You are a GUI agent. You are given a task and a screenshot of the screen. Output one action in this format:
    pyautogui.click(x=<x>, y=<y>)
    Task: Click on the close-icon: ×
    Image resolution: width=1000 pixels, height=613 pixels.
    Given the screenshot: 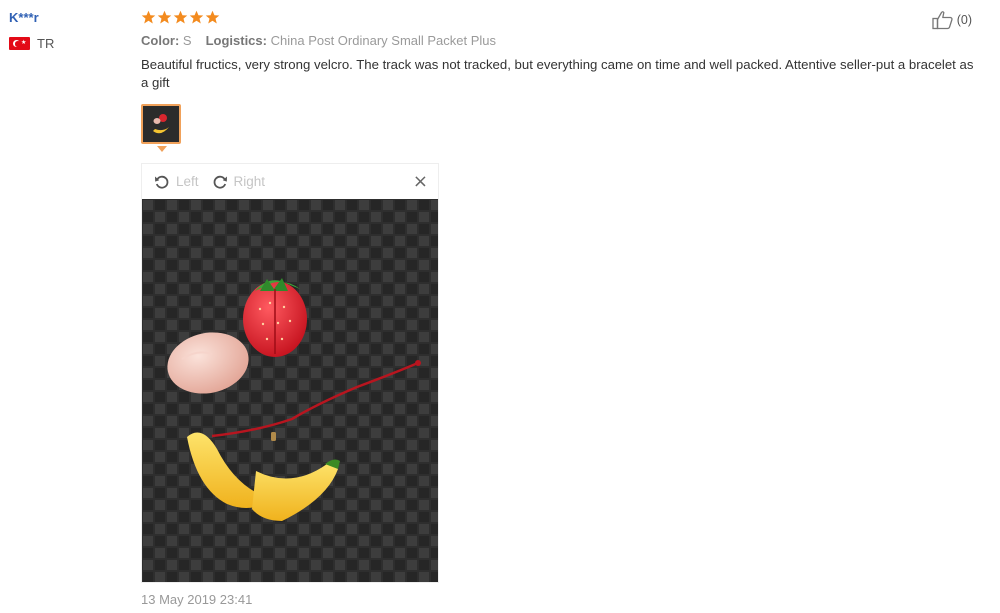 What is the action you would take?
    pyautogui.click(x=420, y=181)
    